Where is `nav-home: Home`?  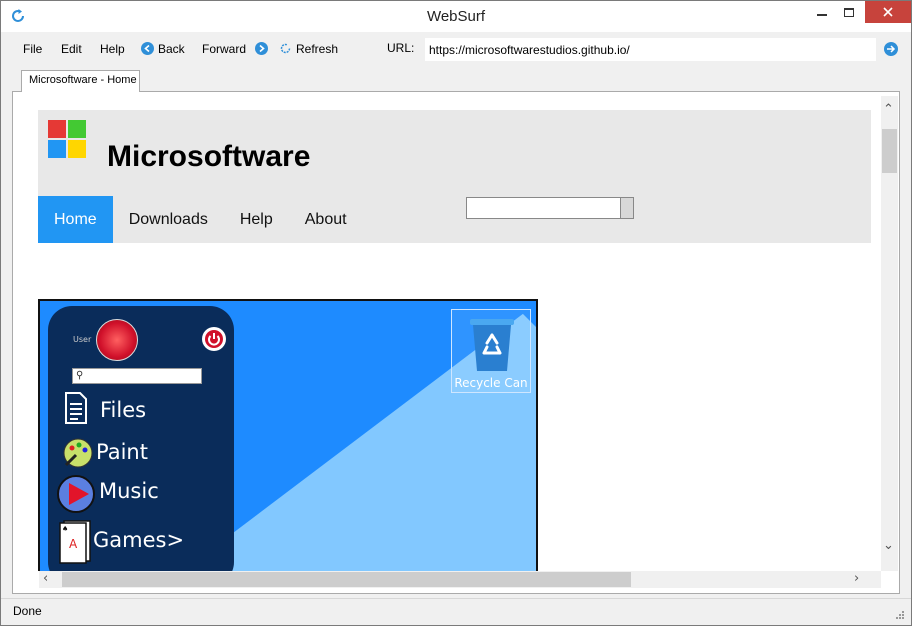 nav-home: Home is located at coordinates (75, 219).